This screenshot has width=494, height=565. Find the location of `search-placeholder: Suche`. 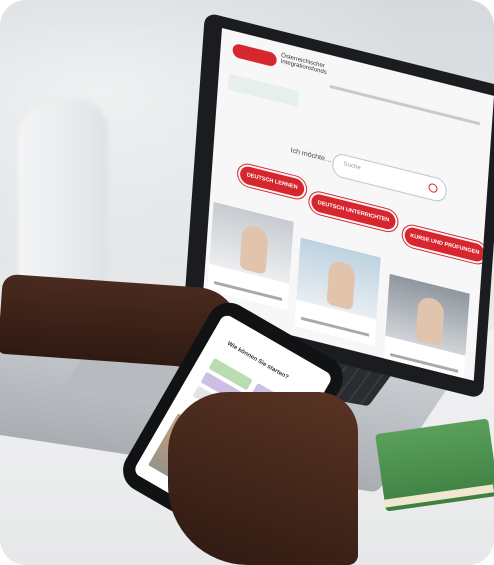

search-placeholder: Suche is located at coordinates (352, 166).